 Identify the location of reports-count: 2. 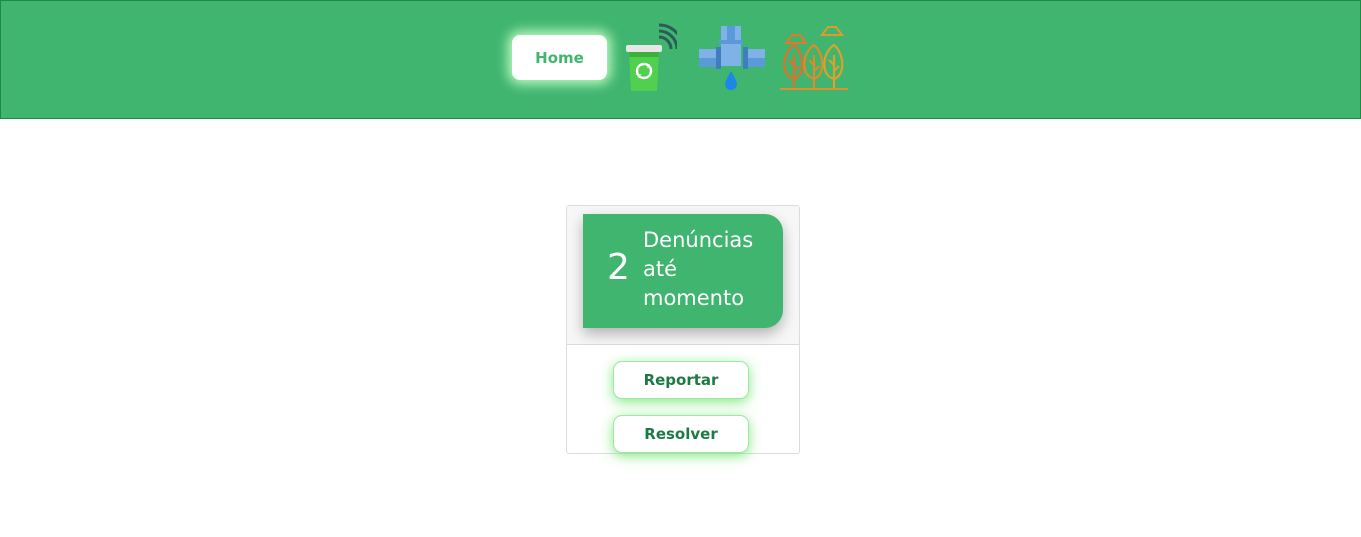
(618, 267).